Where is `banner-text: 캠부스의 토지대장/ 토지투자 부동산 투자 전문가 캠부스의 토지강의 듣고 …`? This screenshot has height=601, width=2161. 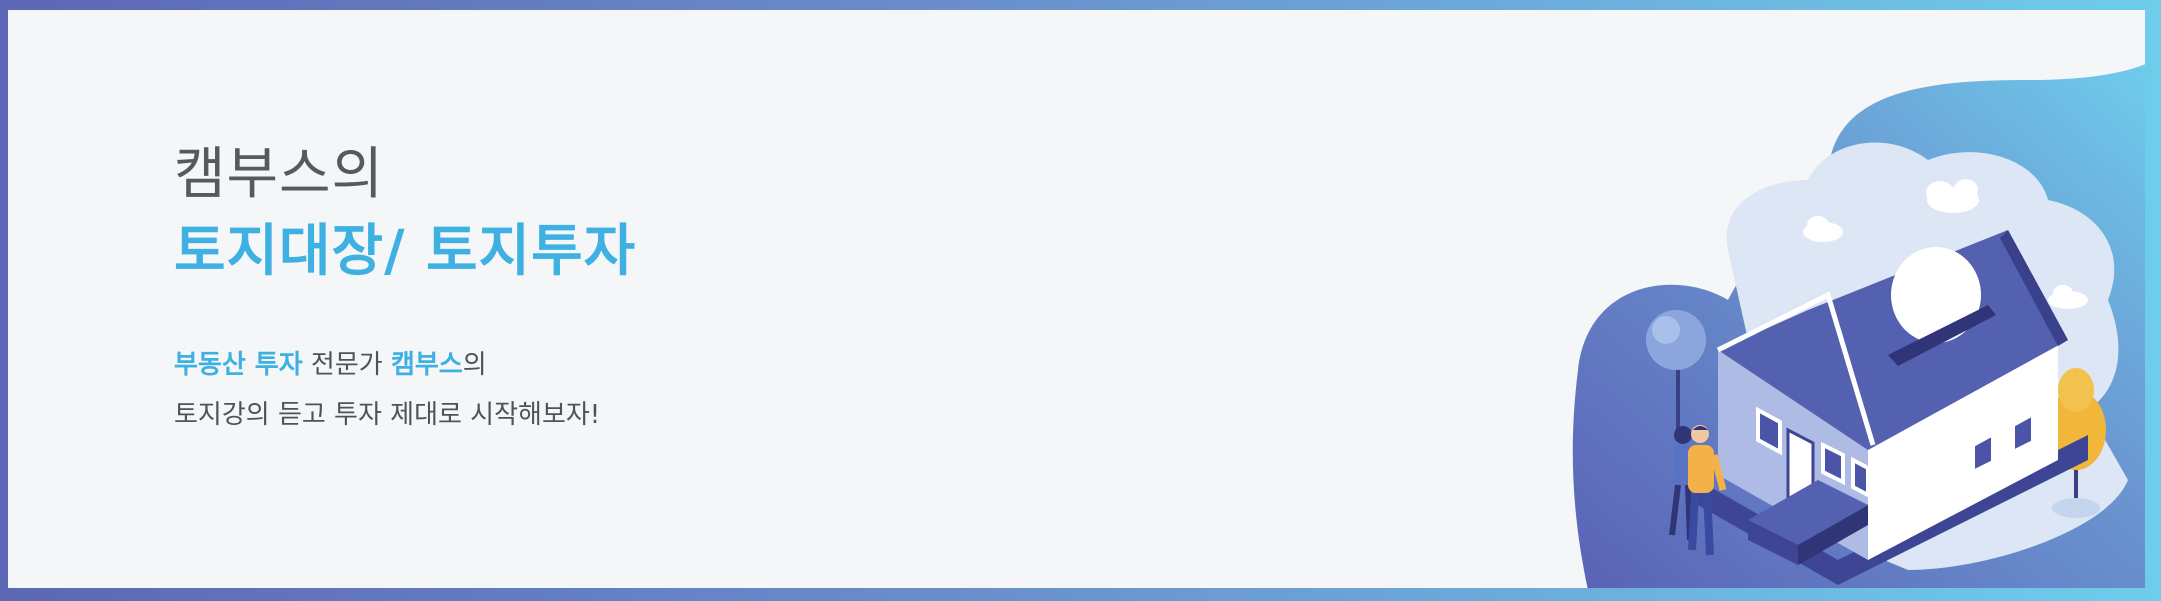
banner-text: 캠부스의 토지대장/ 토지투자 부동산 투자 전문가 캠부스의 토지강의 듣고 … is located at coordinates (405, 290).